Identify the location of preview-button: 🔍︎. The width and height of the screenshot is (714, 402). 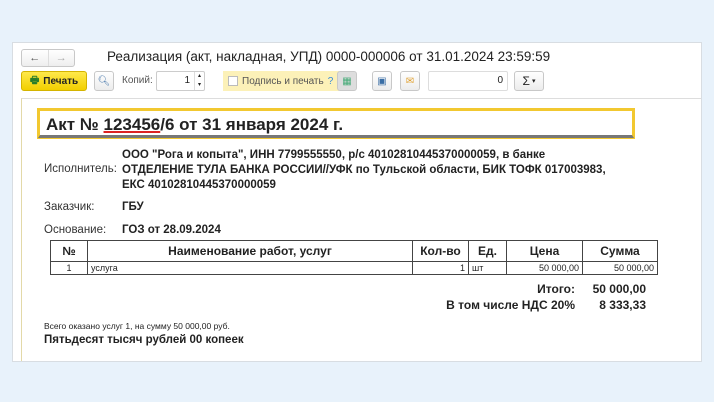
(104, 81).